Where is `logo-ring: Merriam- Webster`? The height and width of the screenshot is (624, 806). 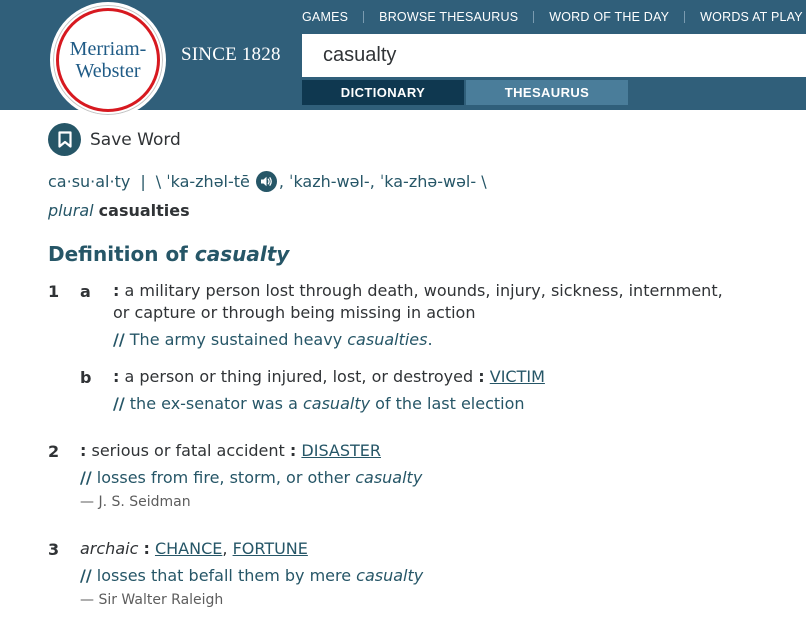
logo-ring: Merriam- Webster is located at coordinates (108, 60).